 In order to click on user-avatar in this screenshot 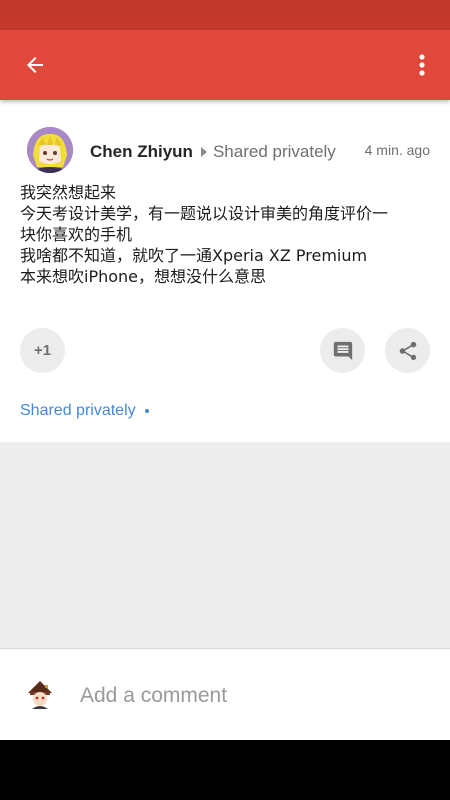, I will do `click(40, 695)`.